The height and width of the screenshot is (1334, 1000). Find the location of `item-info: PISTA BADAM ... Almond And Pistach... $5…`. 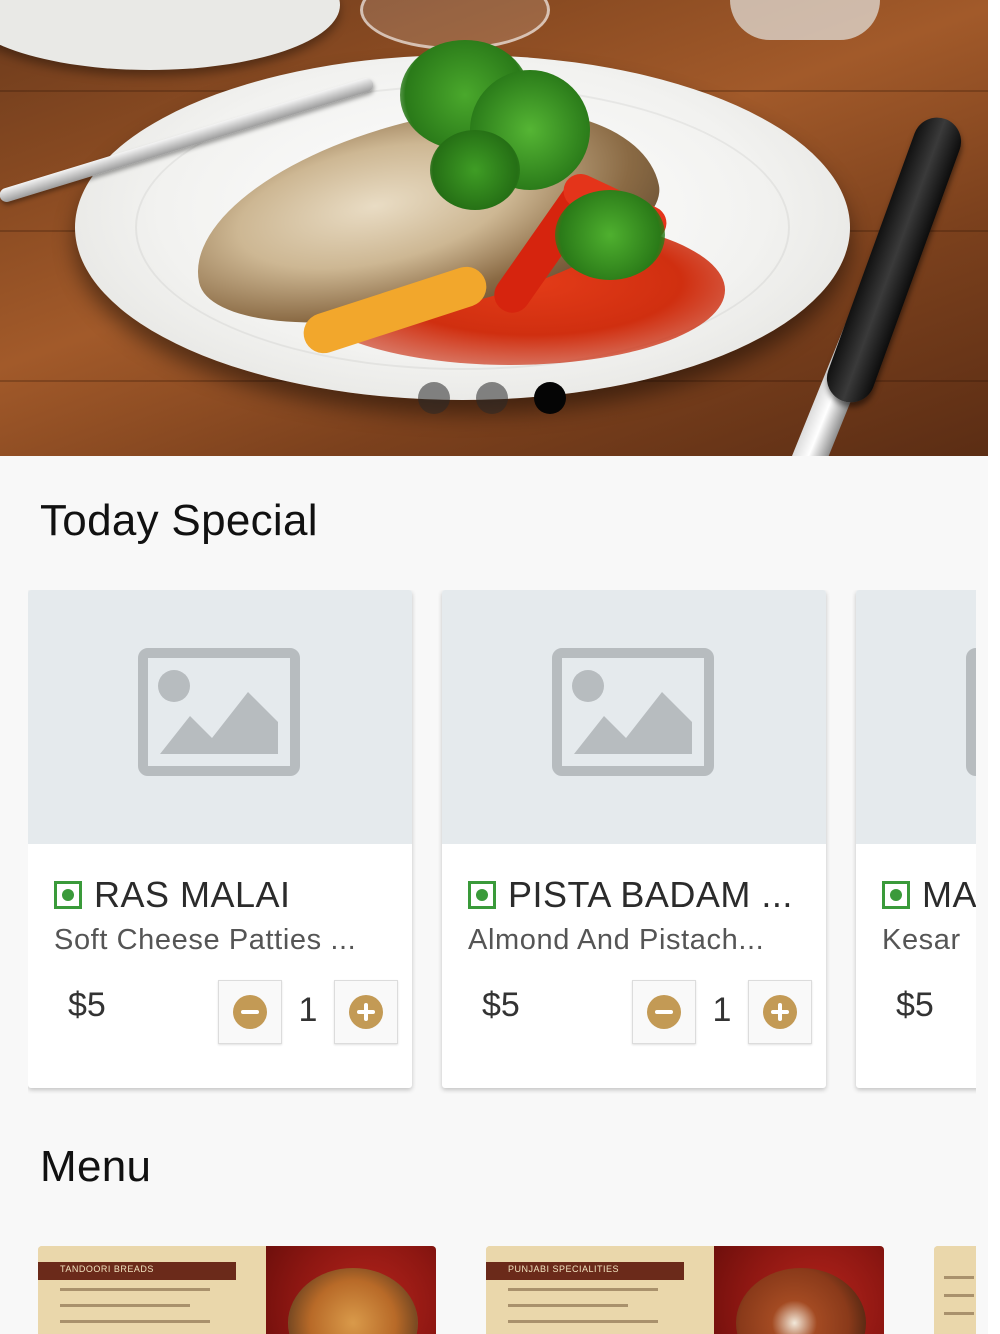

item-info: PISTA BADAM ... Almond And Pistach... $5… is located at coordinates (634, 966).